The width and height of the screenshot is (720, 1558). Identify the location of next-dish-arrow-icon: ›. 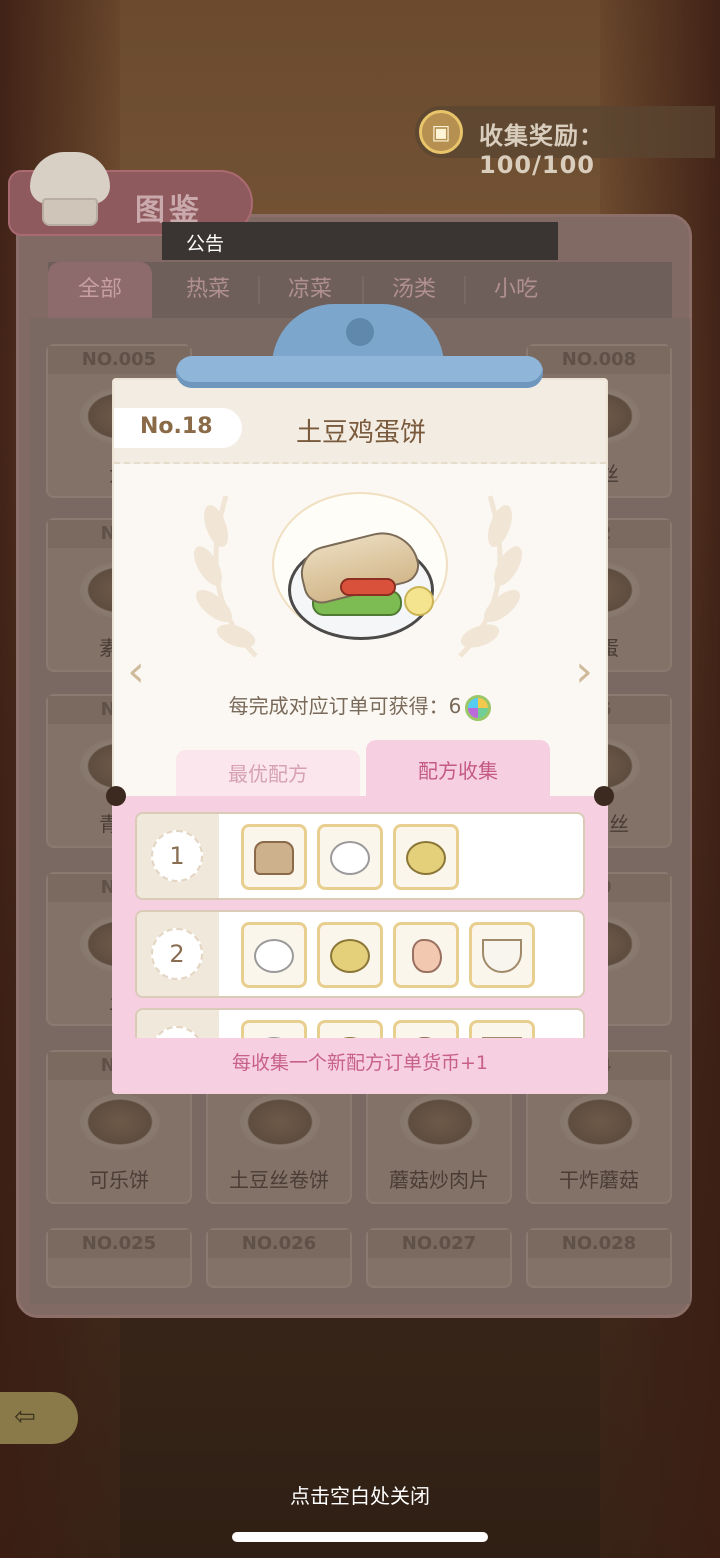
(584, 672).